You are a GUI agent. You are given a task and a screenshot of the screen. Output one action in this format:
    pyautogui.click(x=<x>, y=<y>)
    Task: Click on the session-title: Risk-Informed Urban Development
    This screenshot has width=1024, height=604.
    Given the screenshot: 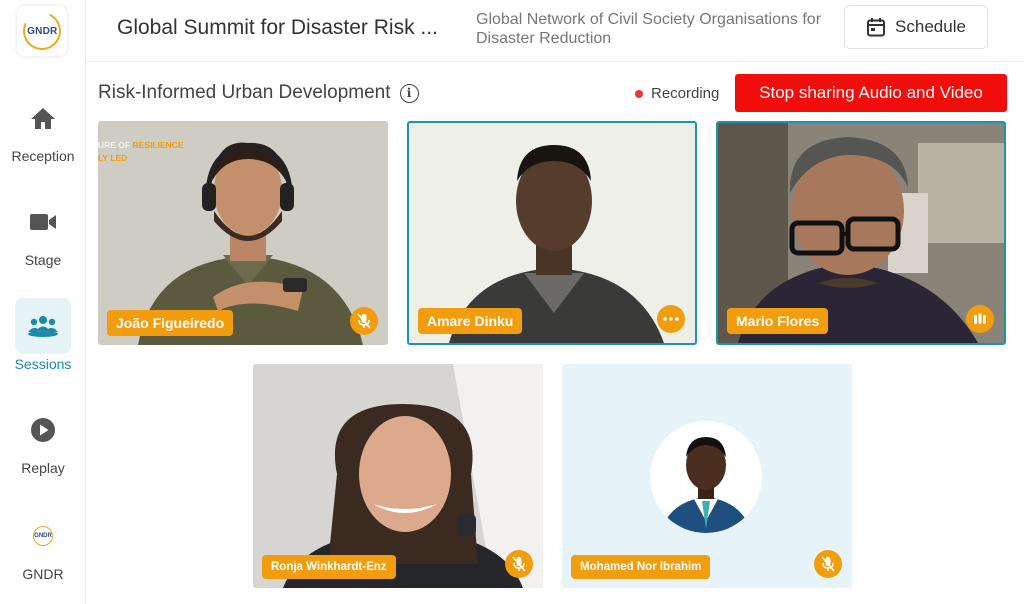 What is the action you would take?
    pyautogui.click(x=244, y=92)
    